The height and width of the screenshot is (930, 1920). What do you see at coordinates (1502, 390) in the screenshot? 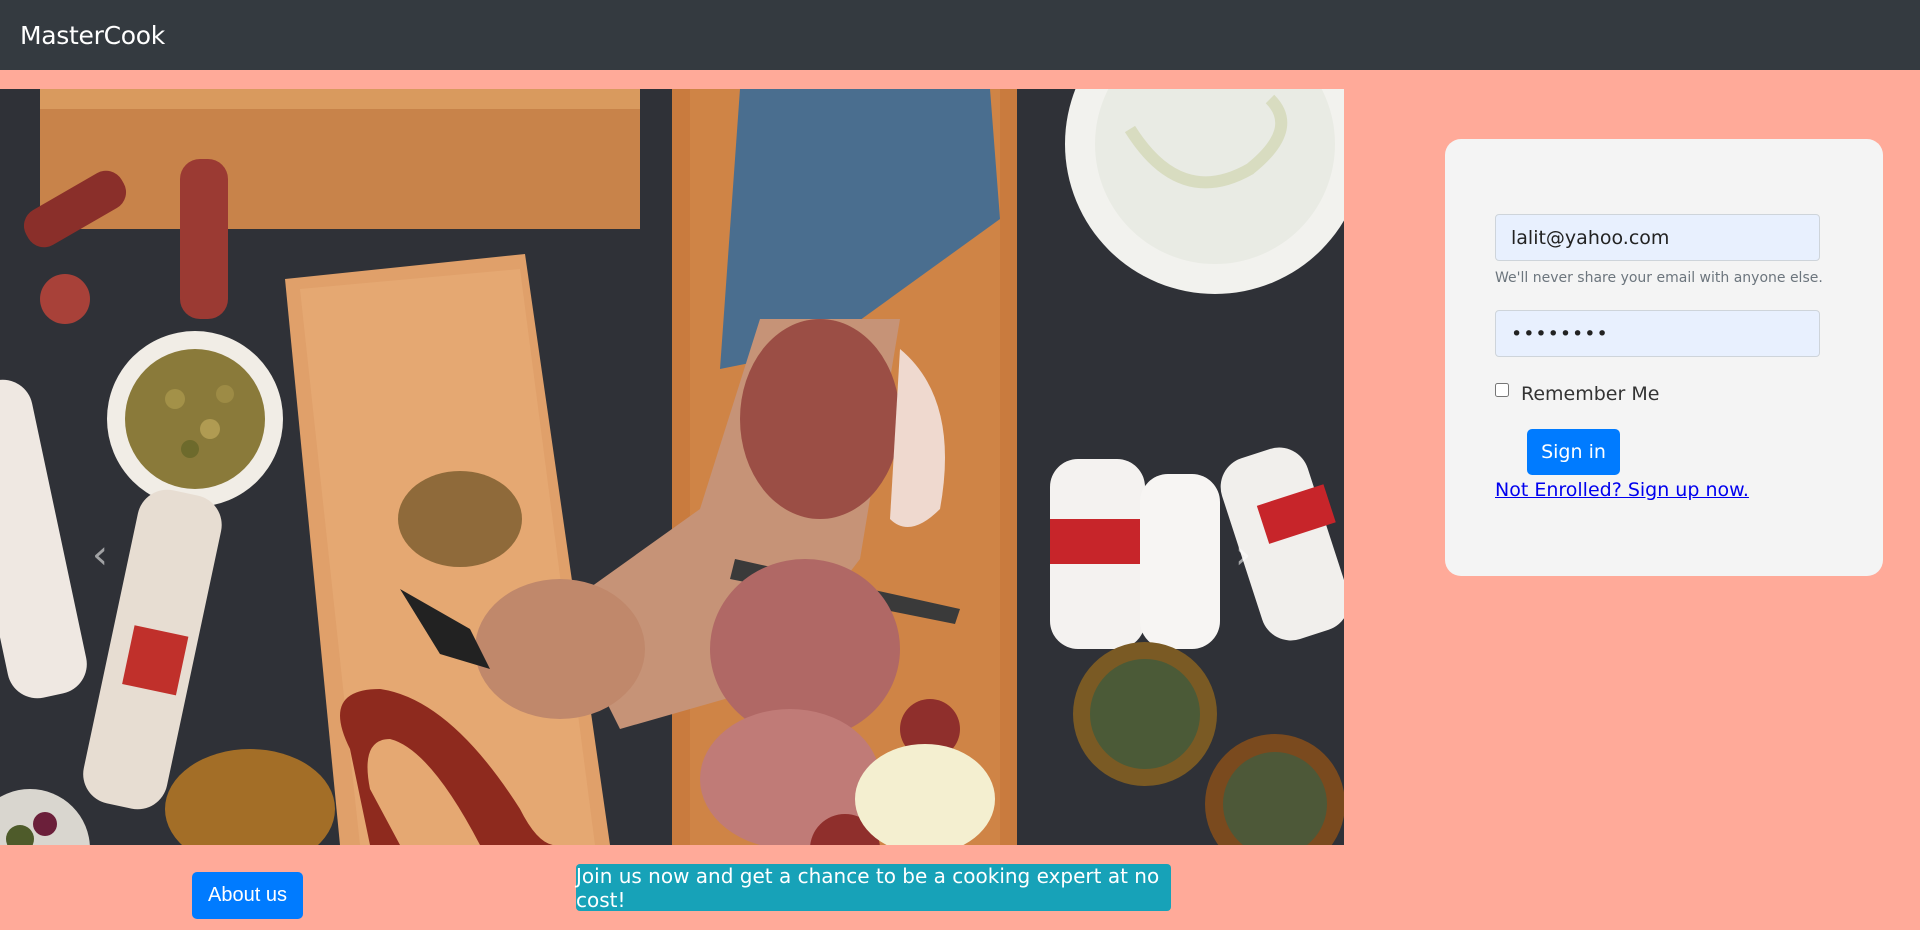
I see `remember-me-checkbox` at bounding box center [1502, 390].